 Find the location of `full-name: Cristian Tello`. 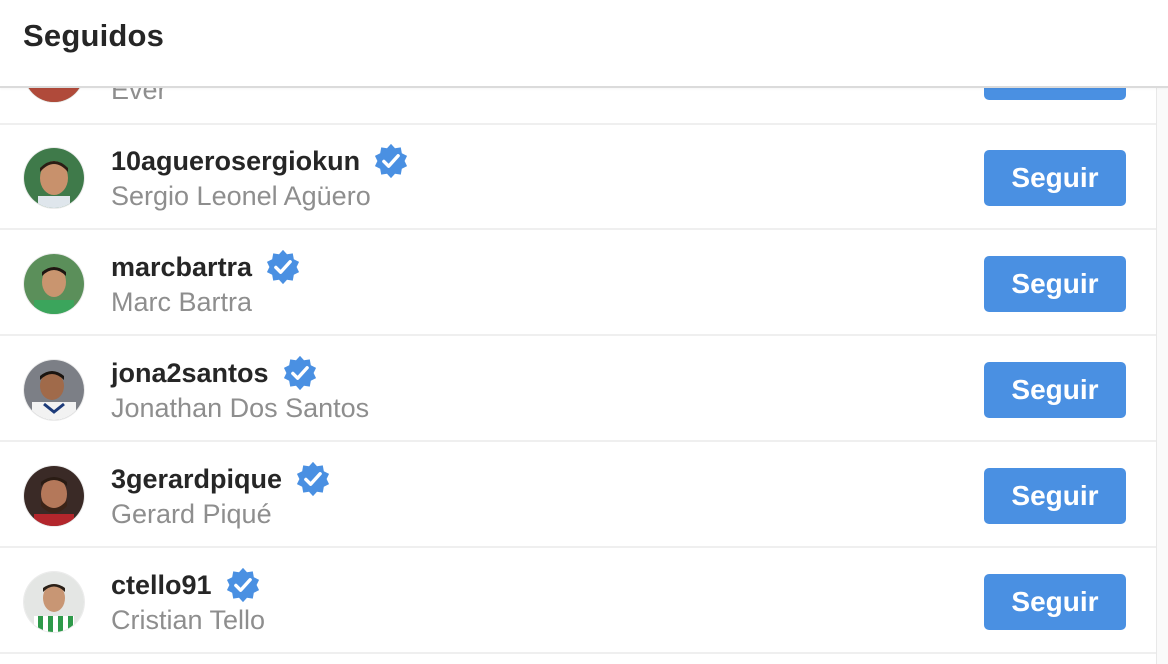

full-name: Cristian Tello is located at coordinates (188, 620).